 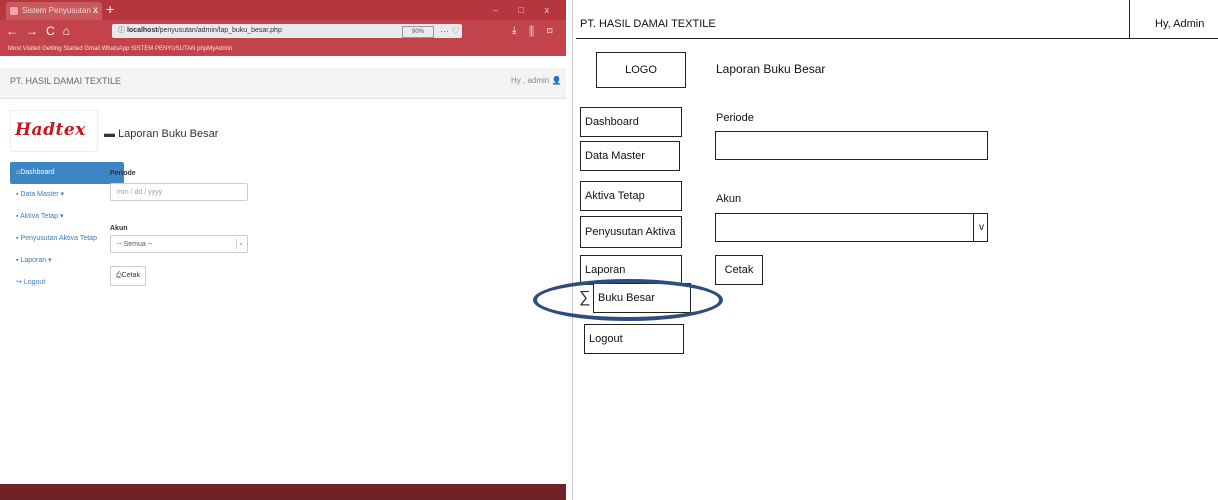 I want to click on wireframe-logo-box: LOGO, so click(x=641, y=70).